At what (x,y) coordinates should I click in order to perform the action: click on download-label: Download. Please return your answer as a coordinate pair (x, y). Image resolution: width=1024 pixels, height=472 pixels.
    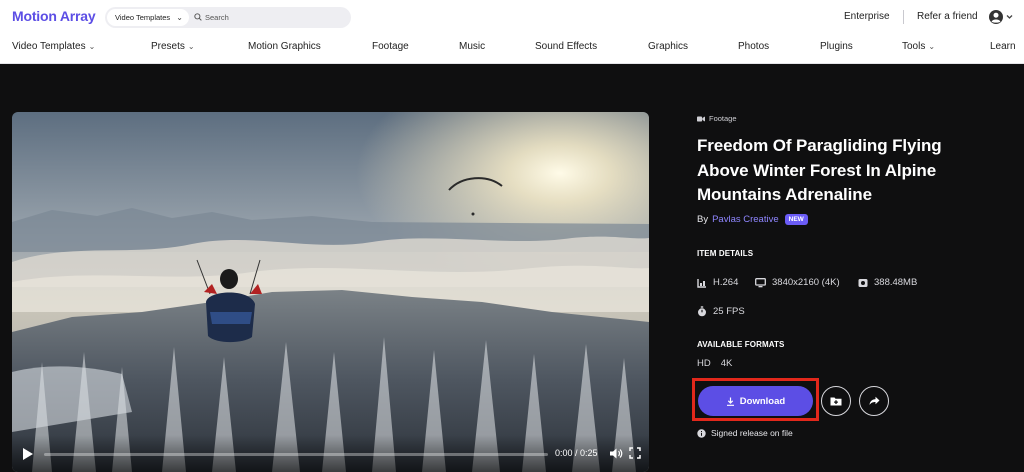
    Looking at the image, I should click on (762, 401).